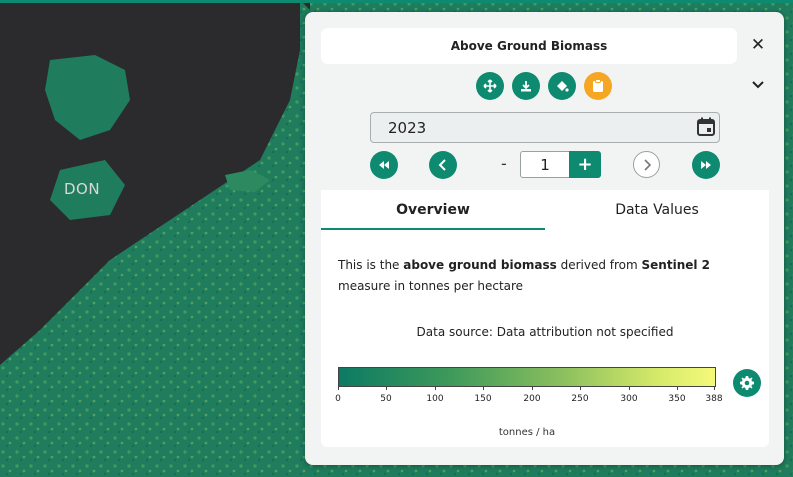  Describe the element at coordinates (747, 383) in the screenshot. I see `gear-icon` at that location.